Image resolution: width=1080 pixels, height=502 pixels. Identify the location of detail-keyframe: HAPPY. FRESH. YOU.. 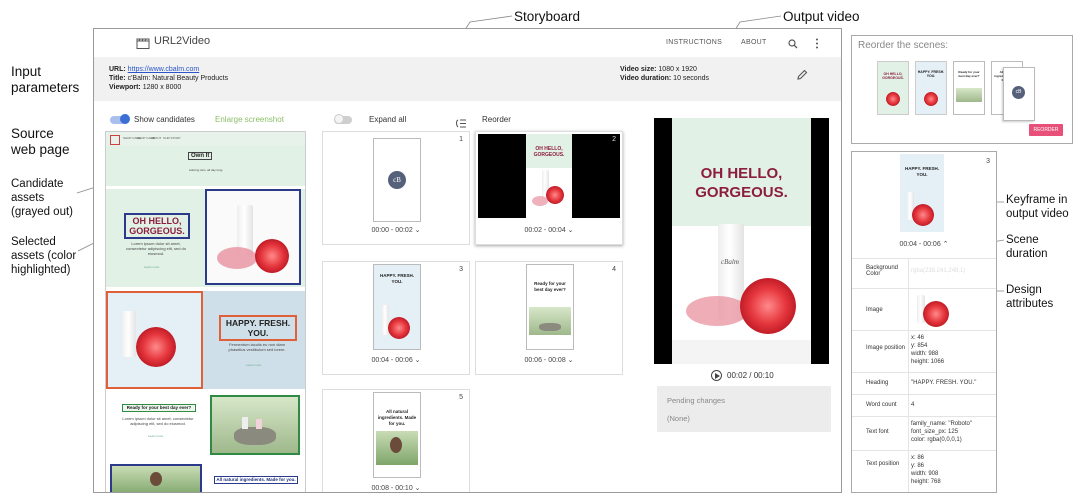
(922, 193).